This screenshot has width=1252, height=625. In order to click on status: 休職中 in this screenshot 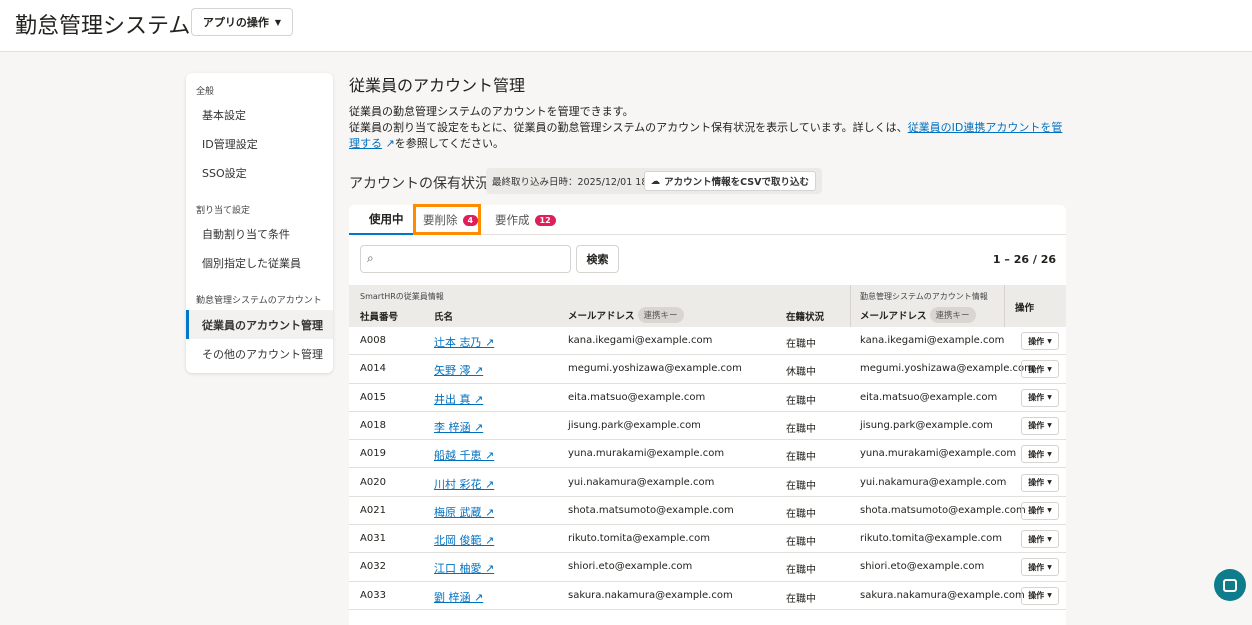, I will do `click(801, 373)`.